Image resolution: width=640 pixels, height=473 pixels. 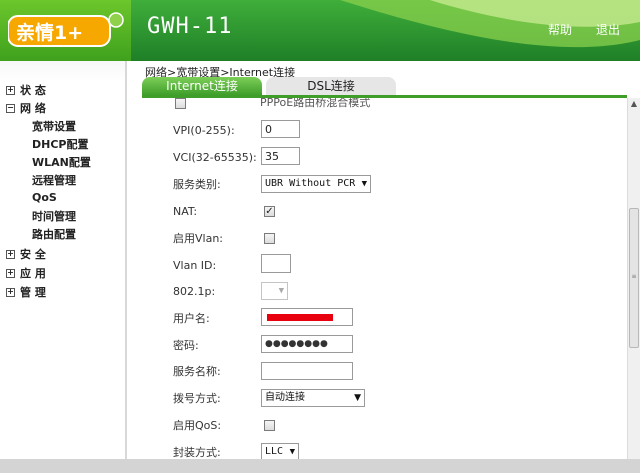 I want to click on grip-icon: ≡, so click(x=634, y=276).